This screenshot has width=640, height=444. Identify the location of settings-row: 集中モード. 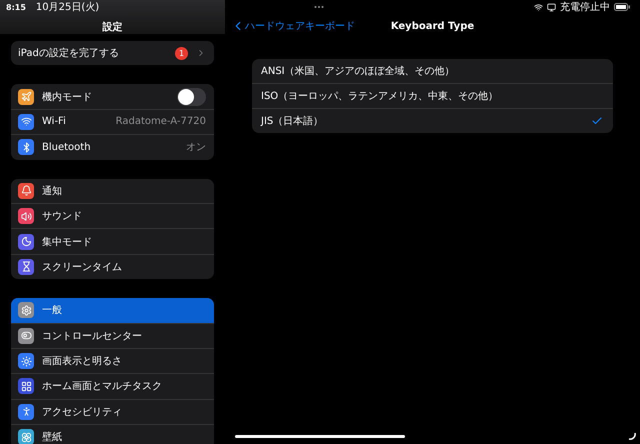
(112, 241).